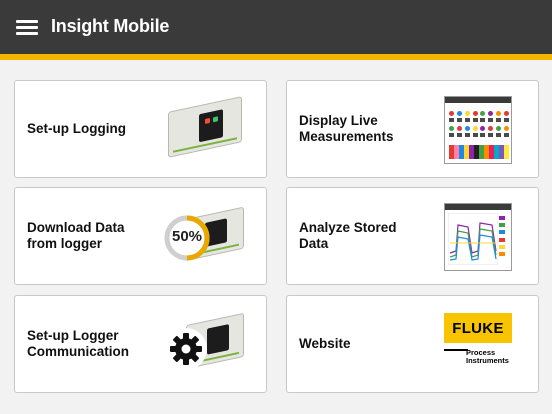 This screenshot has height=414, width=552. What do you see at coordinates (140, 344) in the screenshot?
I see `tile-setup-logger-communication: Set-up Logger Communication` at bounding box center [140, 344].